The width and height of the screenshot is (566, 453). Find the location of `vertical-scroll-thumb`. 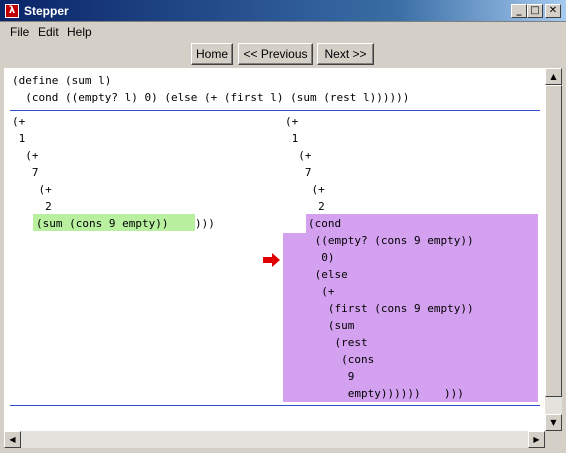

vertical-scroll-thumb is located at coordinates (553, 241).